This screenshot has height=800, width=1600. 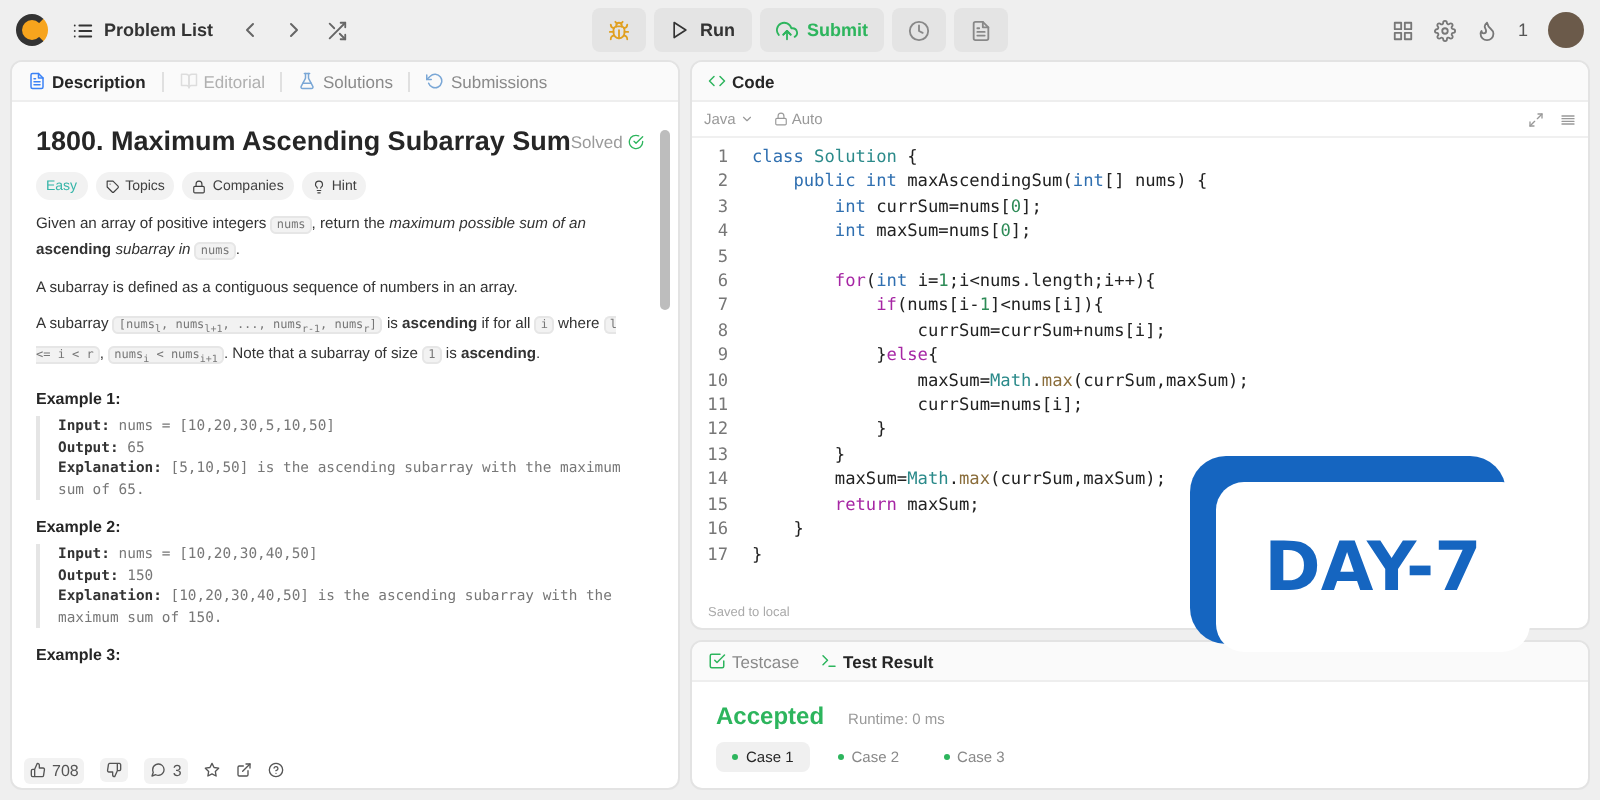 What do you see at coordinates (54, 770) in the screenshot?
I see `like-button: 708` at bounding box center [54, 770].